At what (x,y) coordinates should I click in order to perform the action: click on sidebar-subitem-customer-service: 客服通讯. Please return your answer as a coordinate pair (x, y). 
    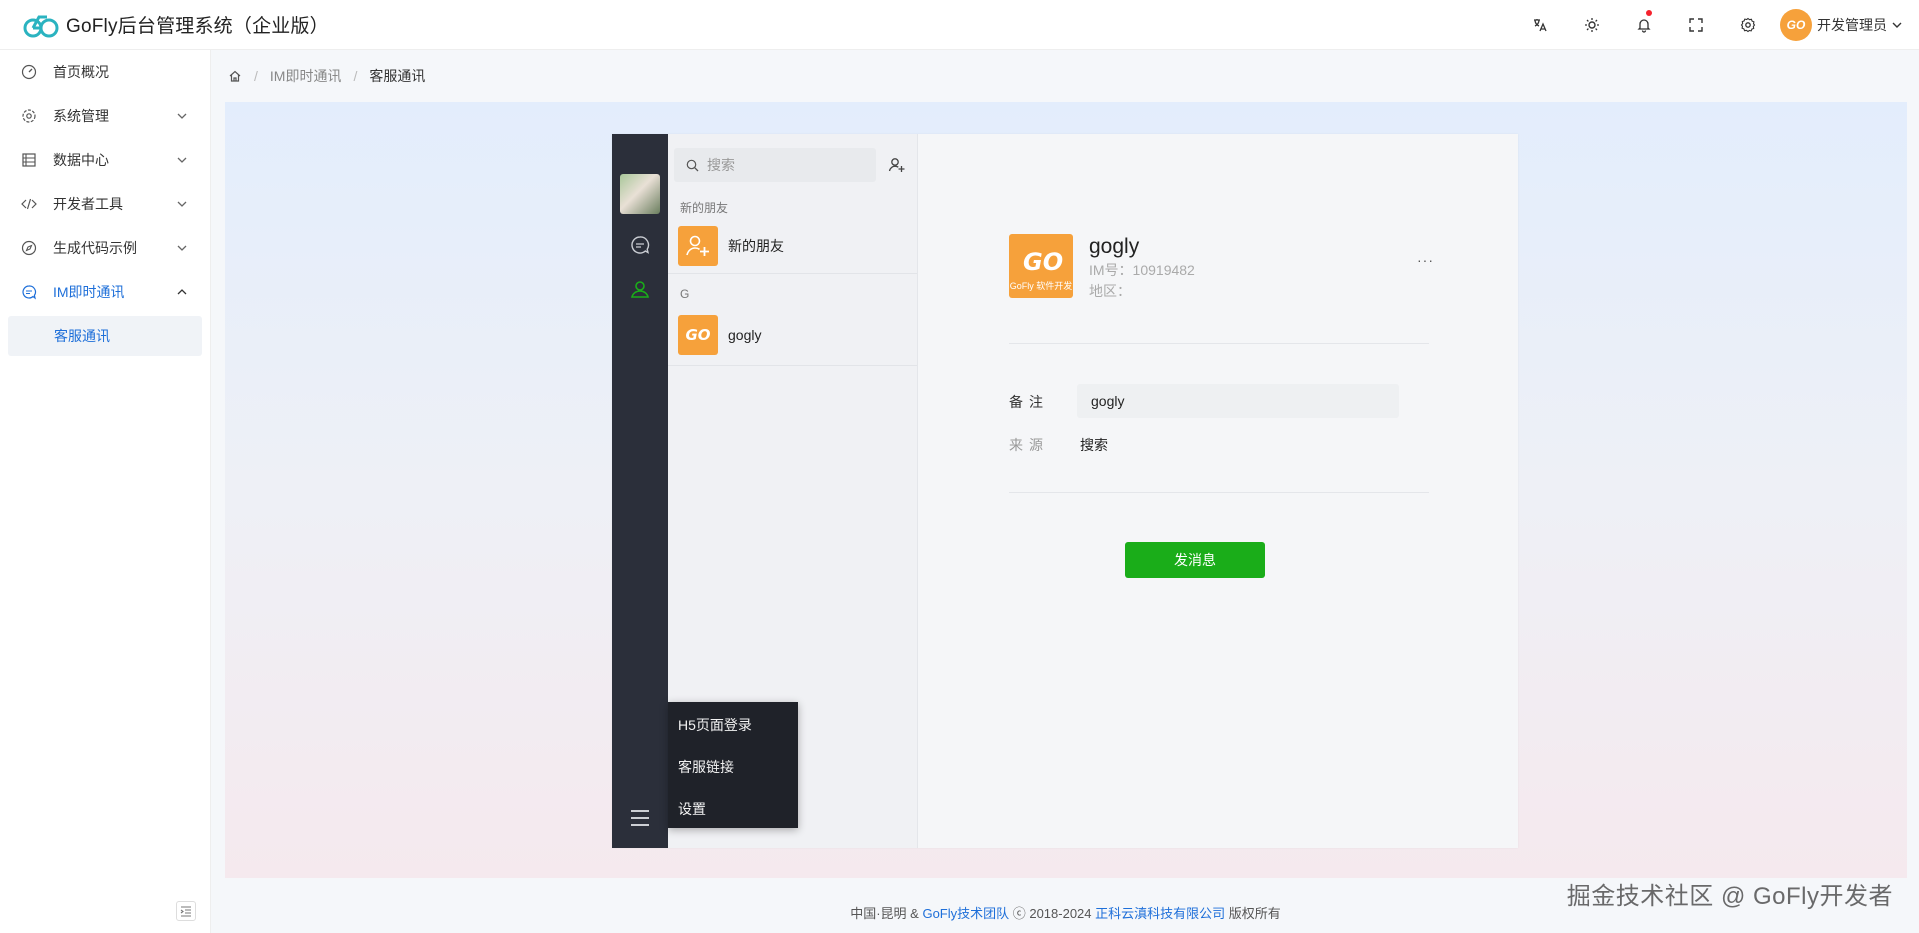
    Looking at the image, I should click on (105, 336).